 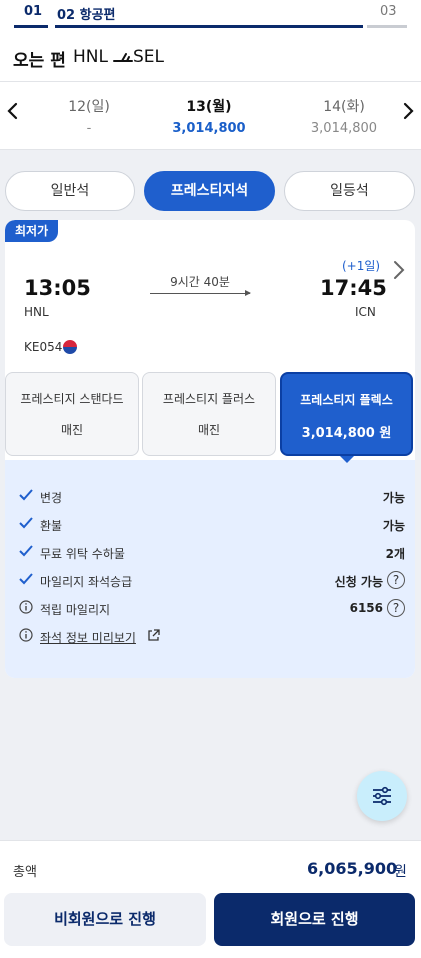 What do you see at coordinates (25, 872) in the screenshot?
I see `total-label: 총액` at bounding box center [25, 872].